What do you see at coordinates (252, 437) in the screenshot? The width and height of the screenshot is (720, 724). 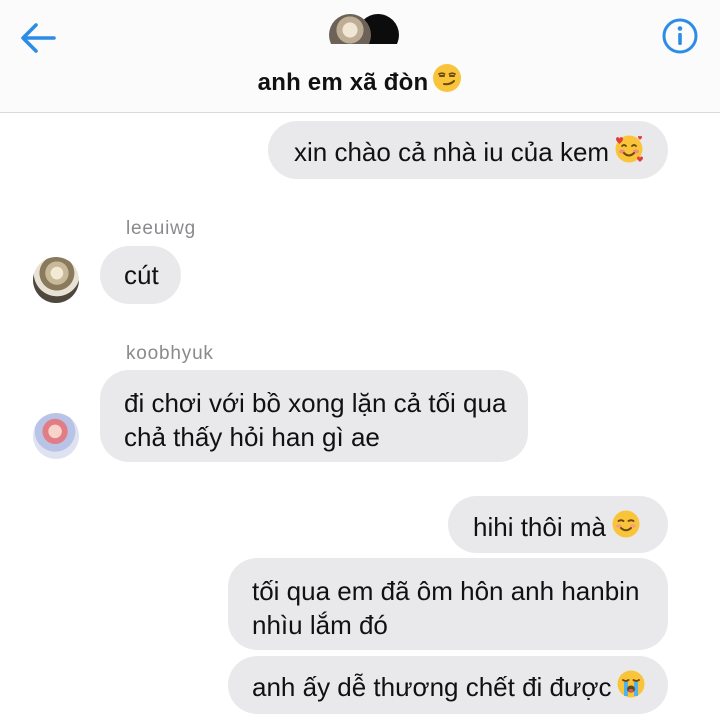 I see `message-text-line: chả thấy hỏi han gì ae` at bounding box center [252, 437].